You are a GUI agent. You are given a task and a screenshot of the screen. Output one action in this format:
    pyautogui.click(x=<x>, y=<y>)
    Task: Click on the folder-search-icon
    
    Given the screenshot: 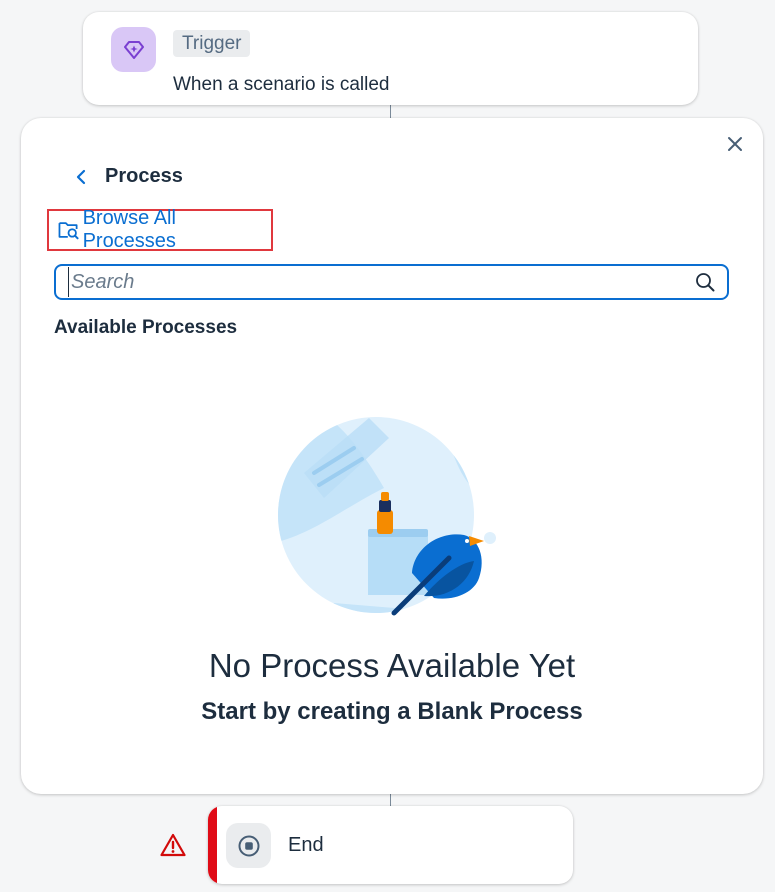 What is the action you would take?
    pyautogui.click(x=68, y=231)
    